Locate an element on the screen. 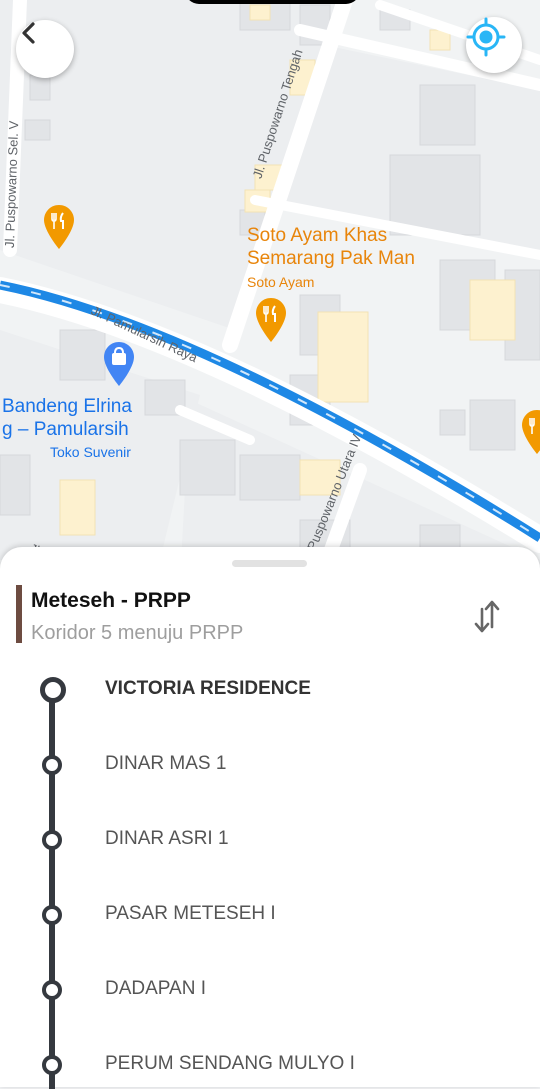 This screenshot has height=1089, width=540. chevron-left-icon is located at coordinates (28, 33).